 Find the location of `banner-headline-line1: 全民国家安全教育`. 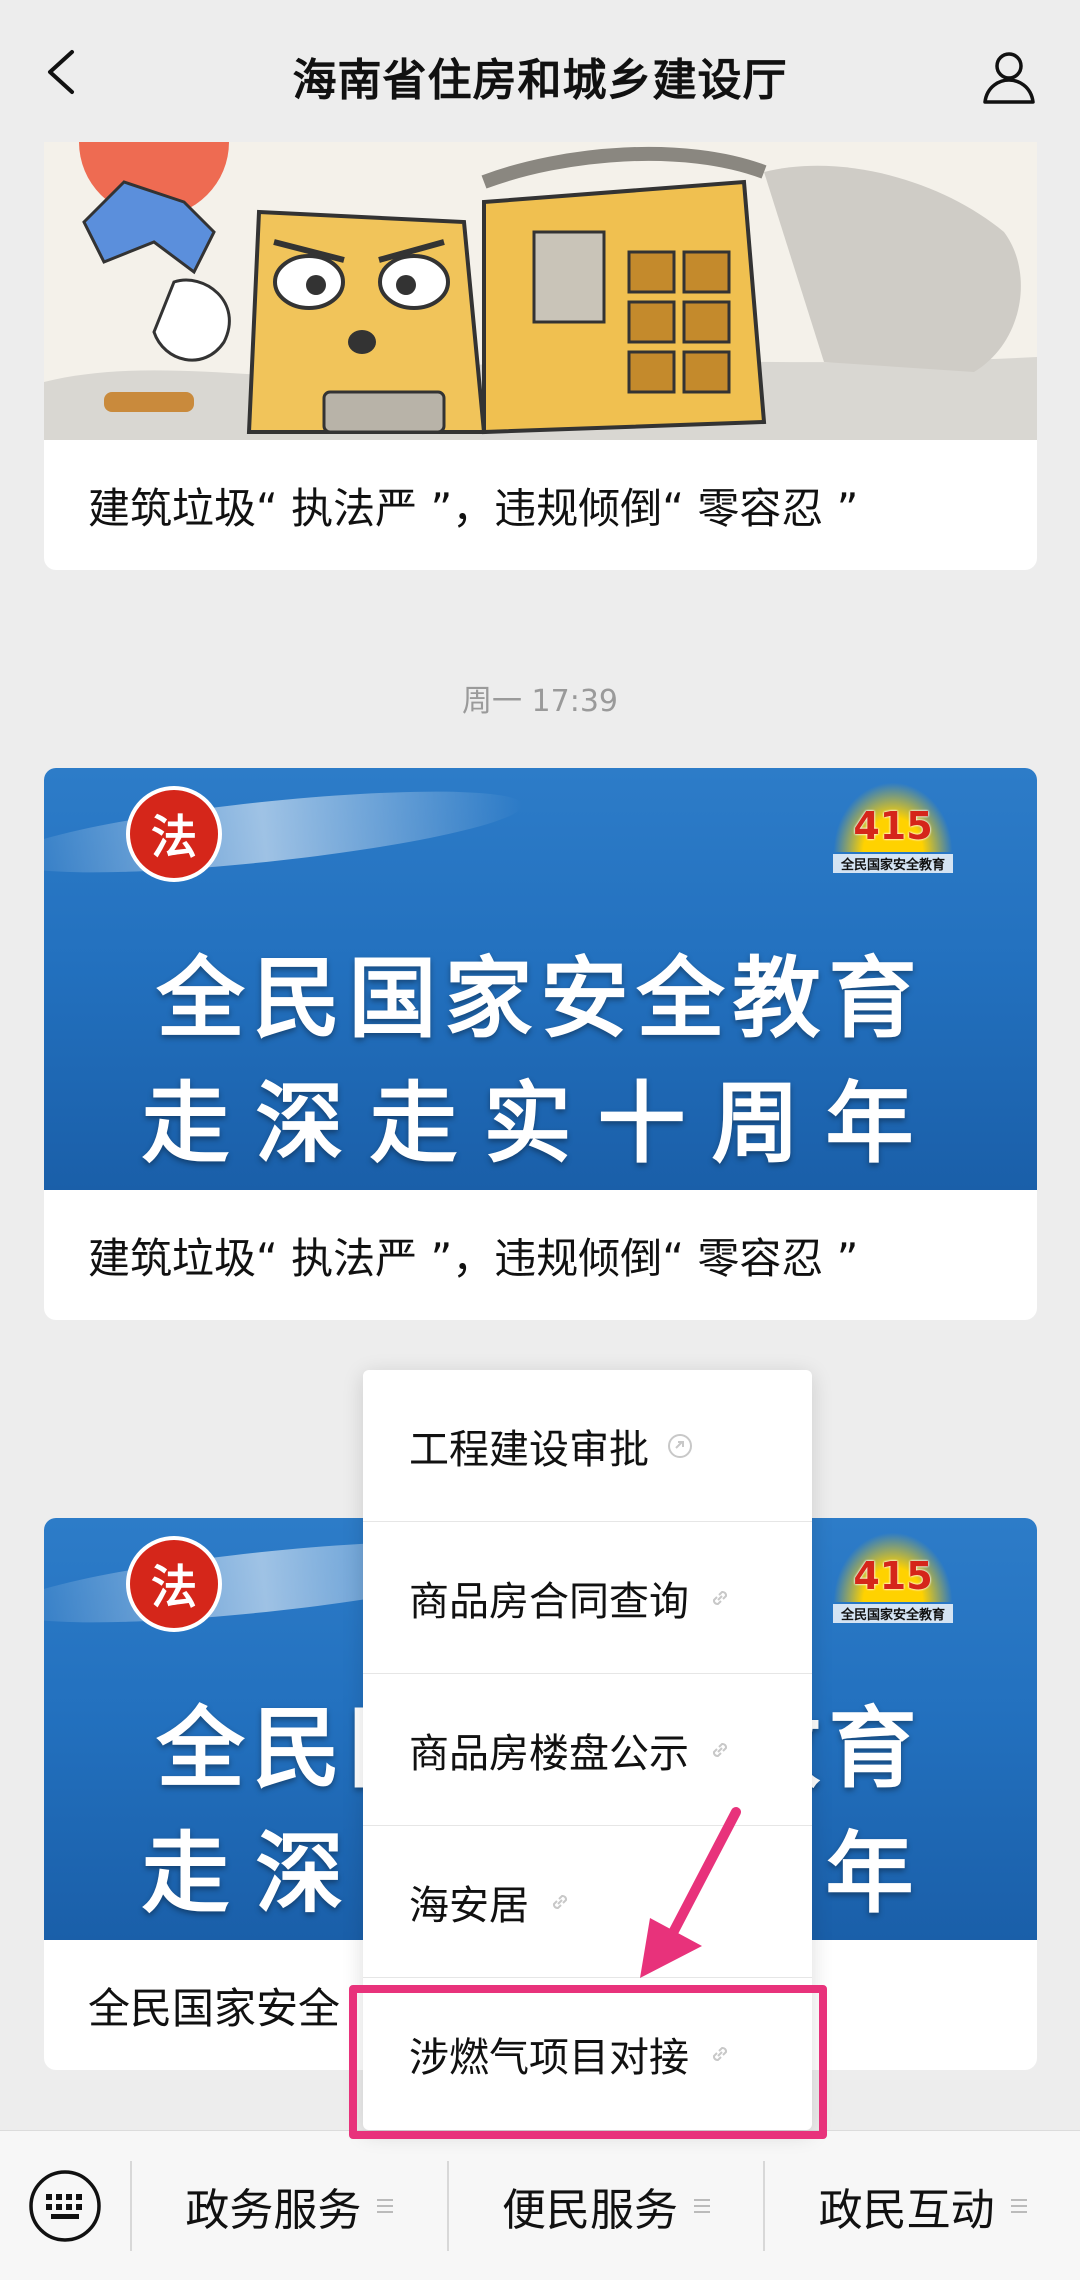

banner-headline-line1: 全民国家安全教育 is located at coordinates (540, 998).